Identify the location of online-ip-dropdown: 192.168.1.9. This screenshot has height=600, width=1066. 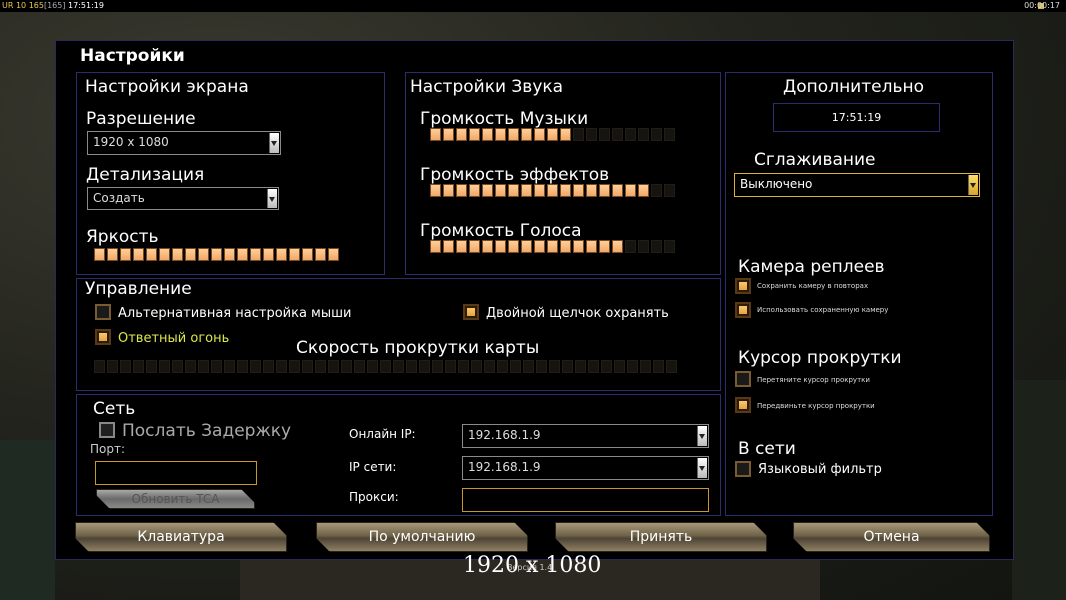
(585, 436).